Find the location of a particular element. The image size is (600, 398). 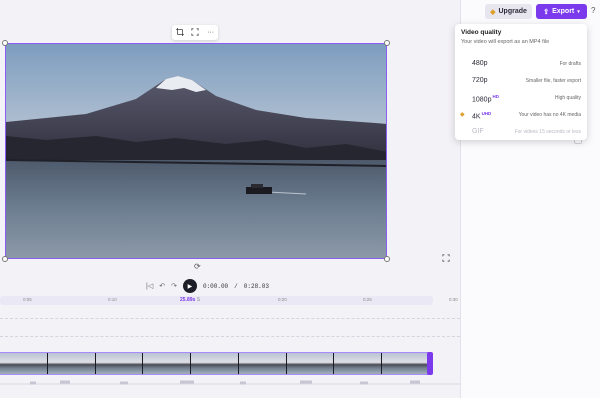

ruler-tick: 0:05 is located at coordinates (27, 299).